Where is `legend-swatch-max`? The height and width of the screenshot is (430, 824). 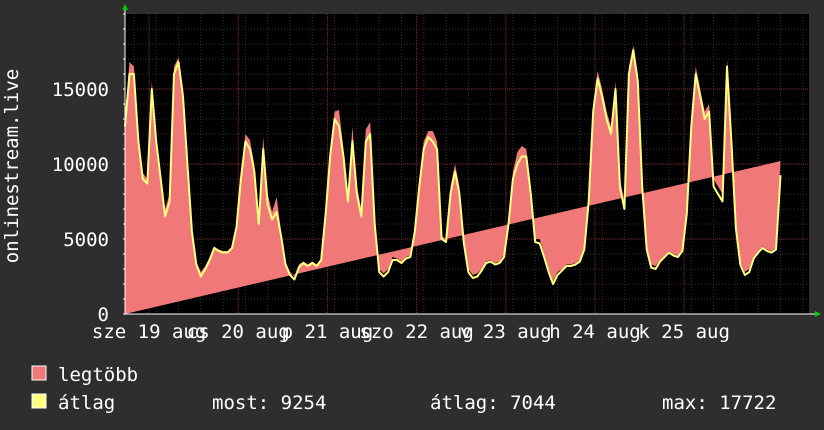 legend-swatch-max is located at coordinates (39, 373).